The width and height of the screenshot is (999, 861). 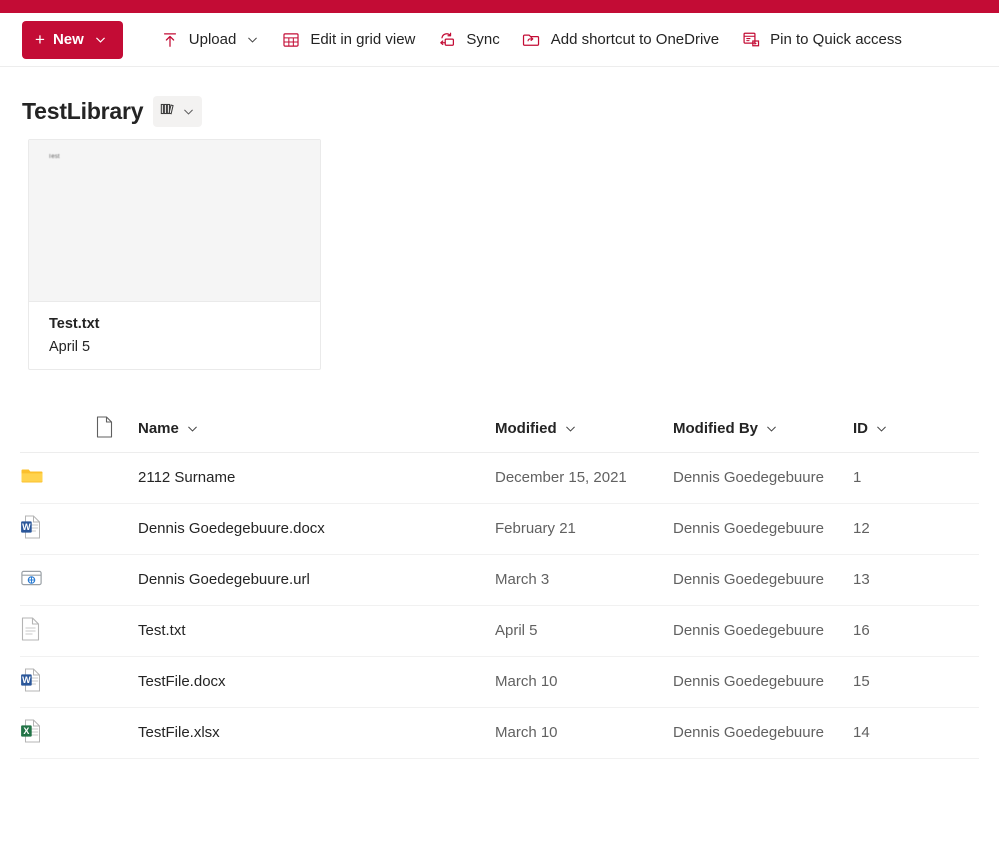 What do you see at coordinates (499, 6) in the screenshot?
I see `theme-strip` at bounding box center [499, 6].